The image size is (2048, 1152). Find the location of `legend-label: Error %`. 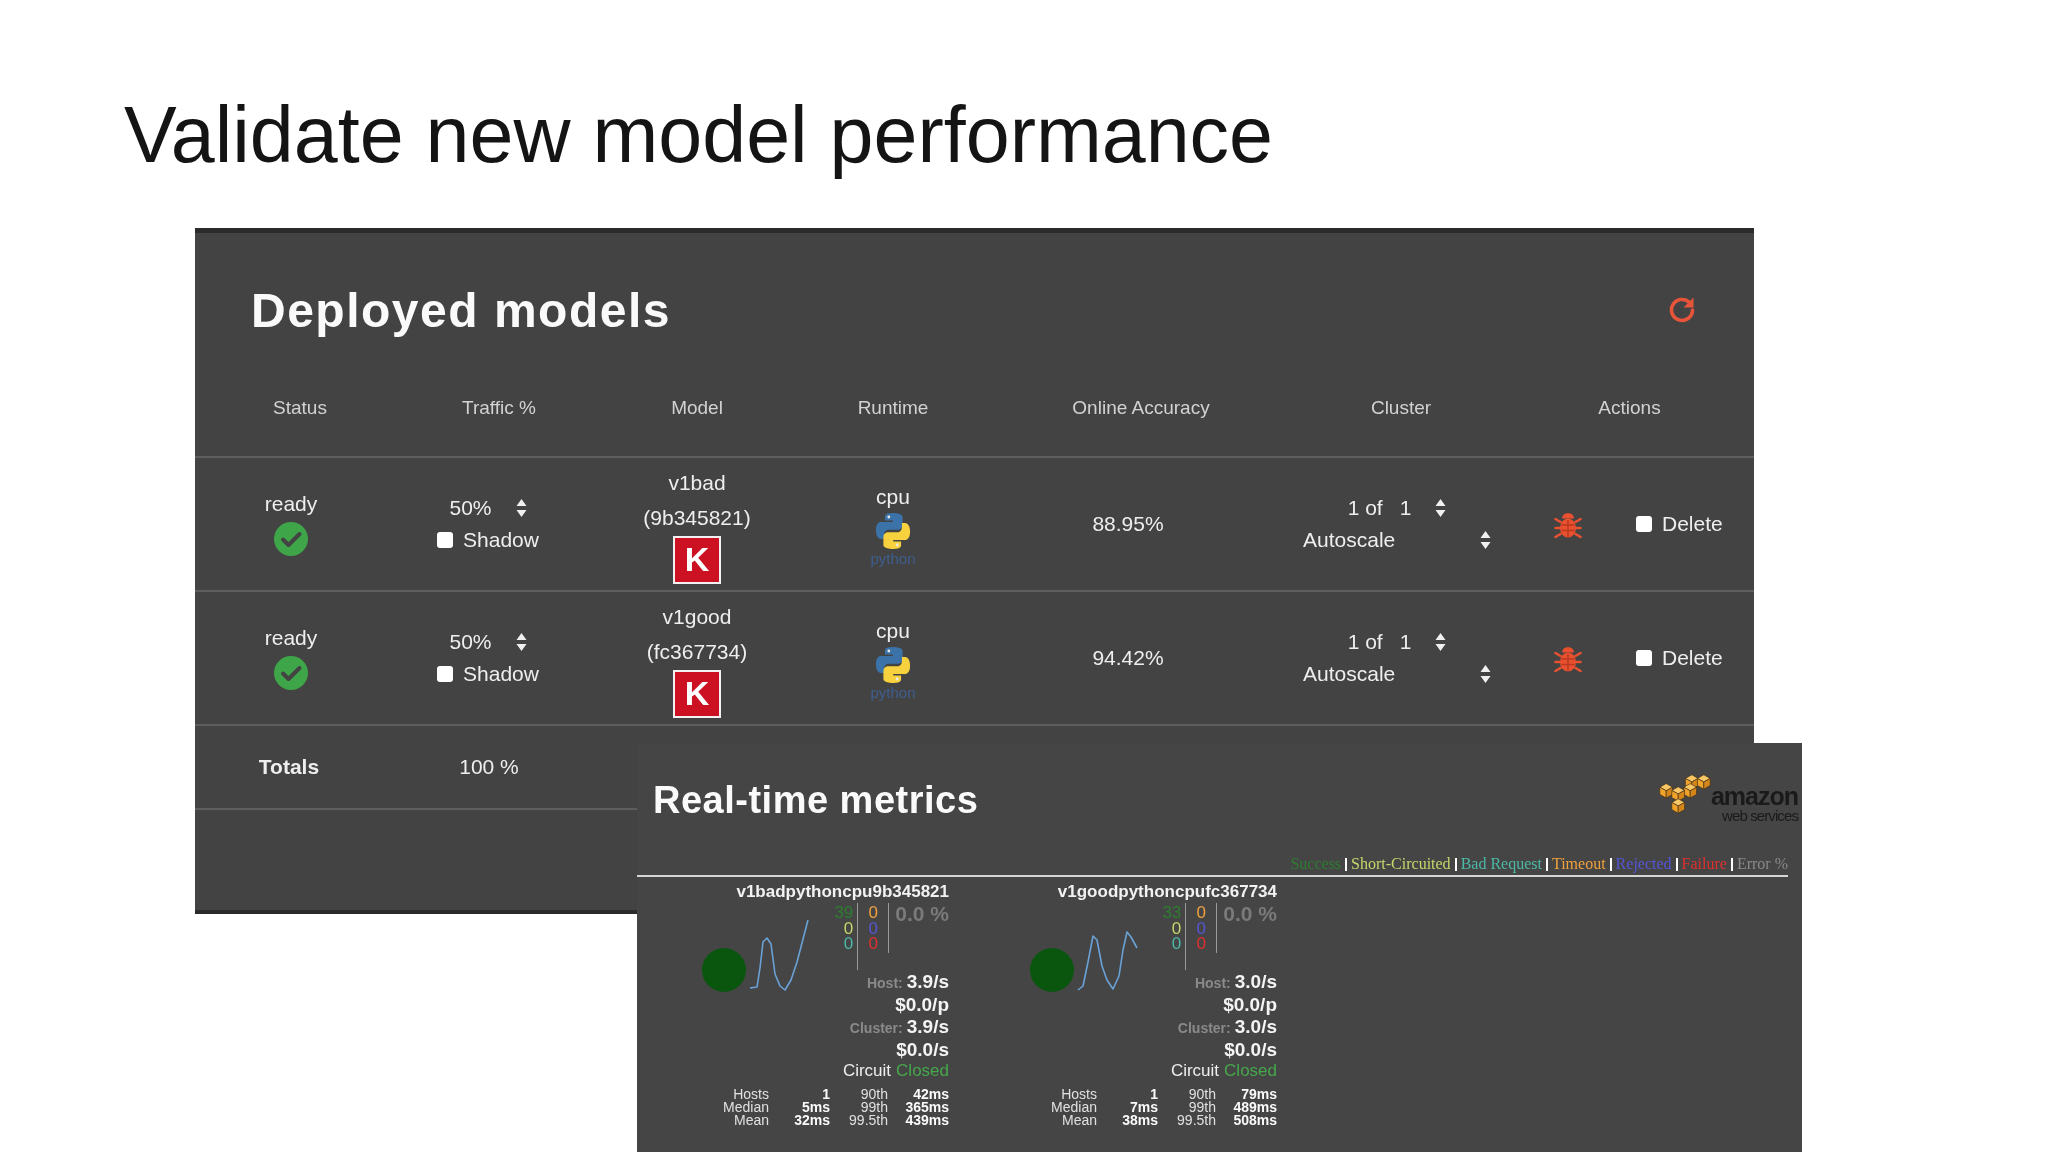

legend-label: Error % is located at coordinates (1762, 864).